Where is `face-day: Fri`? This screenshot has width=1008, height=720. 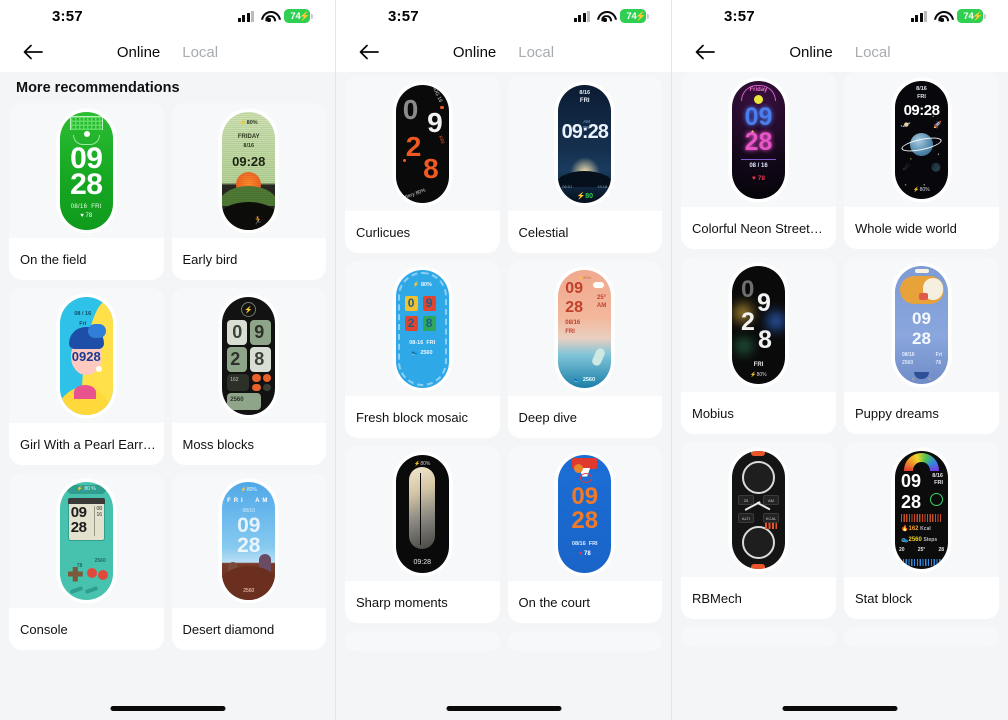
face-day: Fri is located at coordinates (938, 354).